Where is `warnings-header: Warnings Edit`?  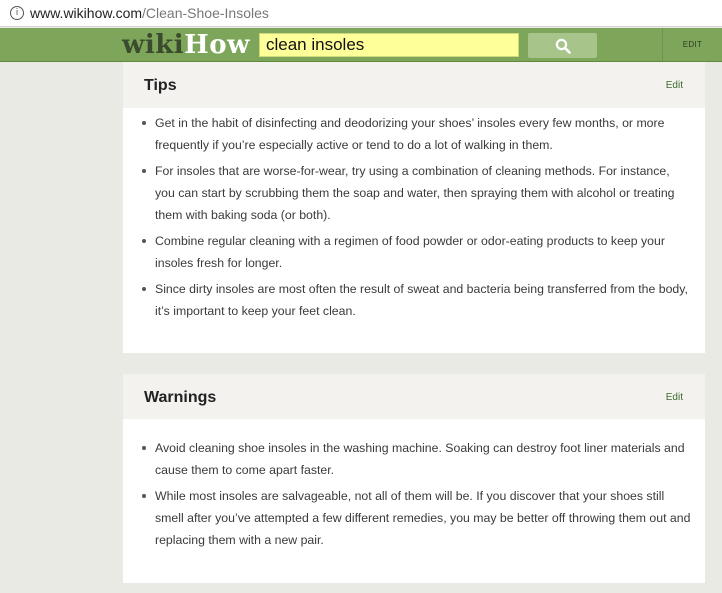 warnings-header: Warnings Edit is located at coordinates (414, 396).